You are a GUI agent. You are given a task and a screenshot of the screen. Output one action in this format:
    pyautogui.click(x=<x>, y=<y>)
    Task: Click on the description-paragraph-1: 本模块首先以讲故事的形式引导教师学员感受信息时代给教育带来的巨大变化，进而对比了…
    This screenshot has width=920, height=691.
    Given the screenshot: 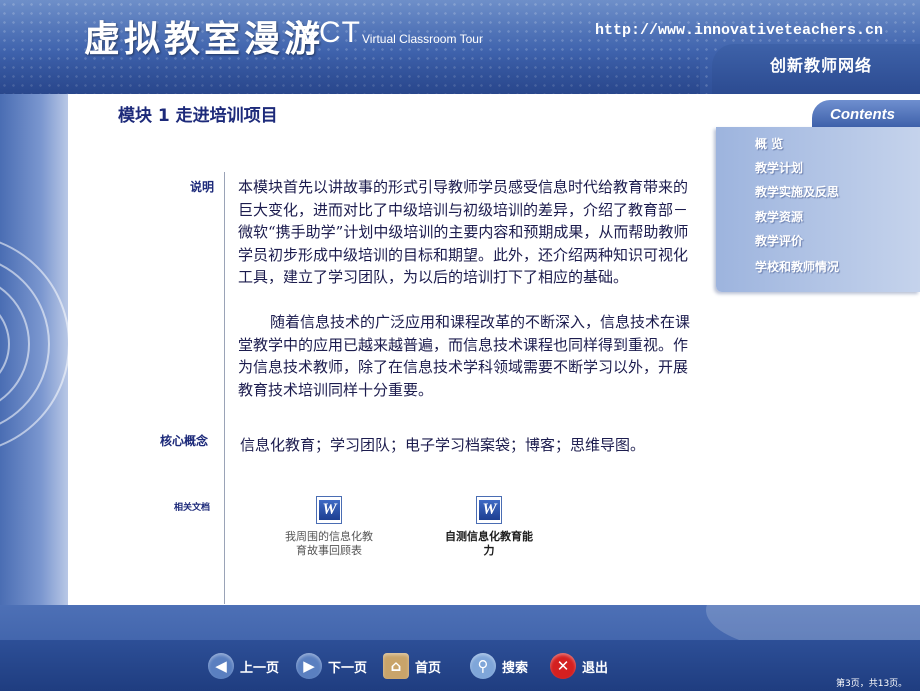 What is the action you would take?
    pyautogui.click(x=463, y=232)
    